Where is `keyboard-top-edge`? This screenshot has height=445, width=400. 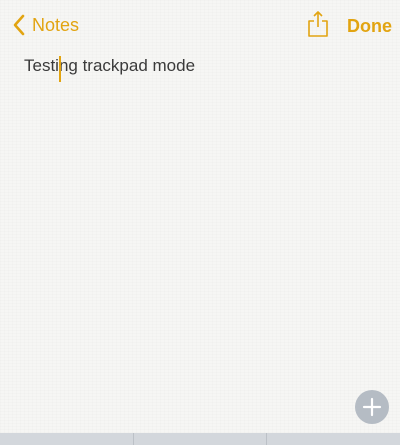 keyboard-top-edge is located at coordinates (200, 439).